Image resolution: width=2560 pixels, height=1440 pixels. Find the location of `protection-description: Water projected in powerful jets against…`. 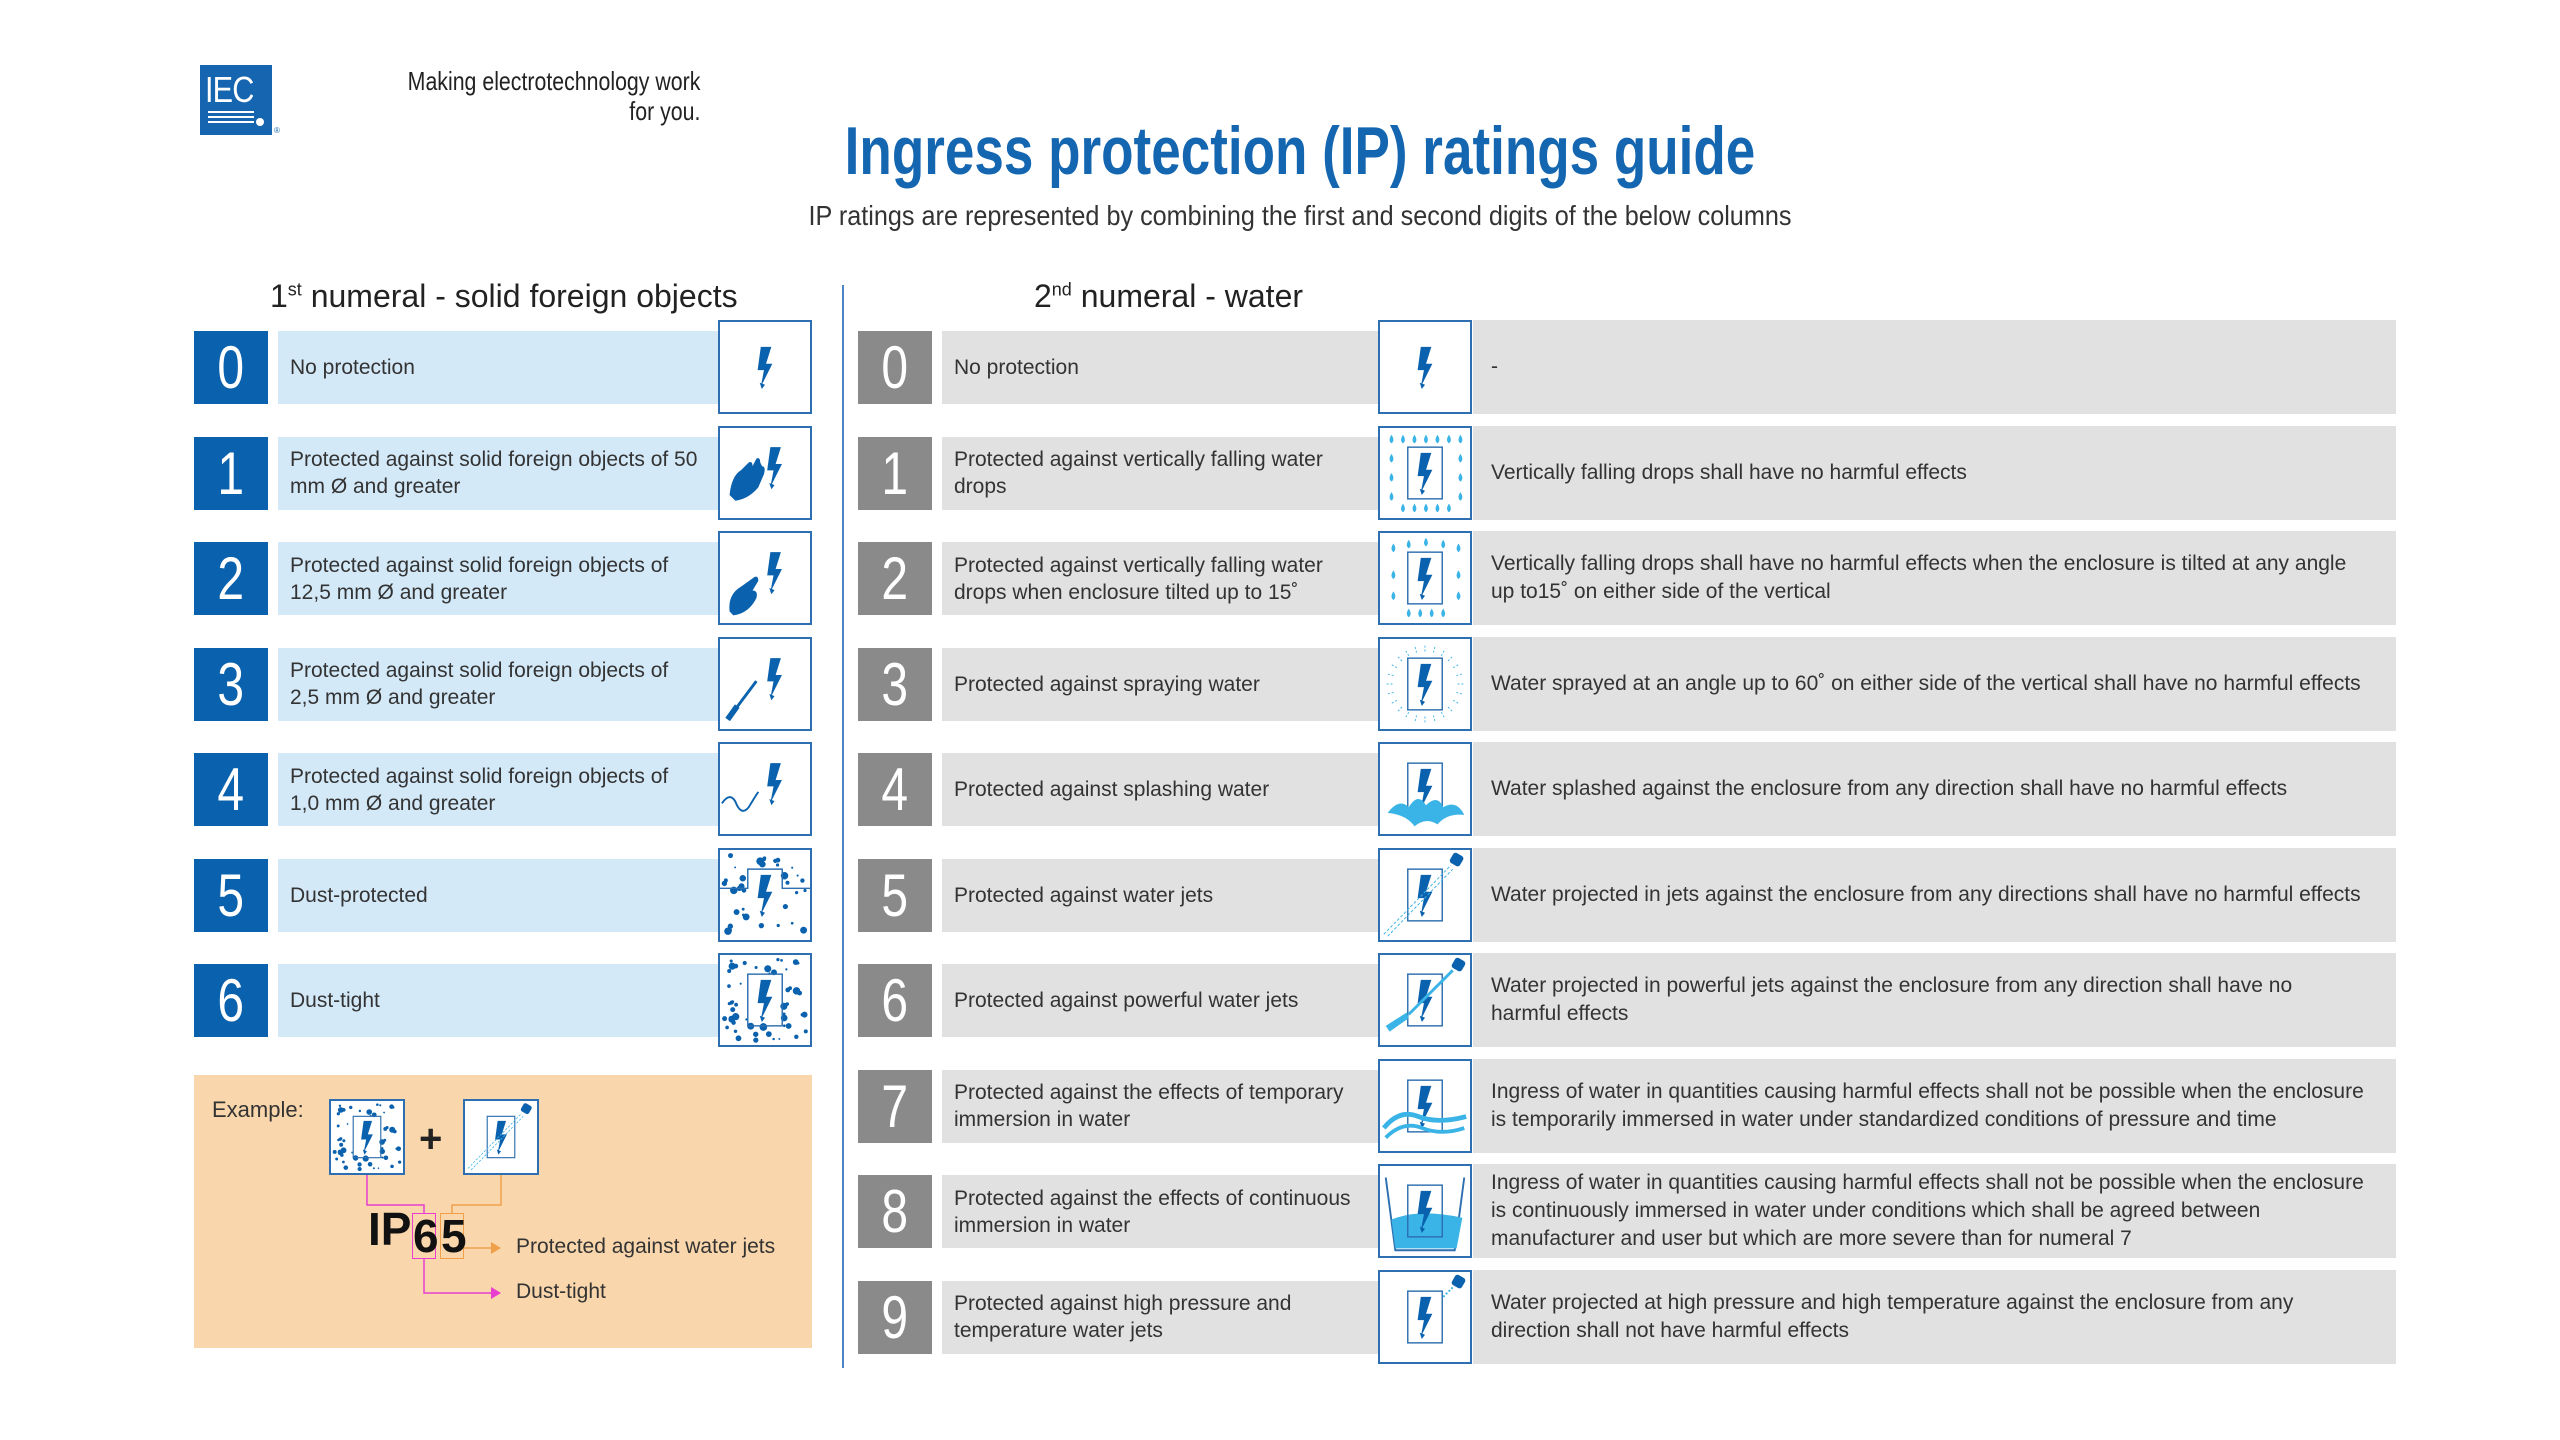

protection-description: Water projected in powerful jets against… is located at coordinates (1934, 1000).